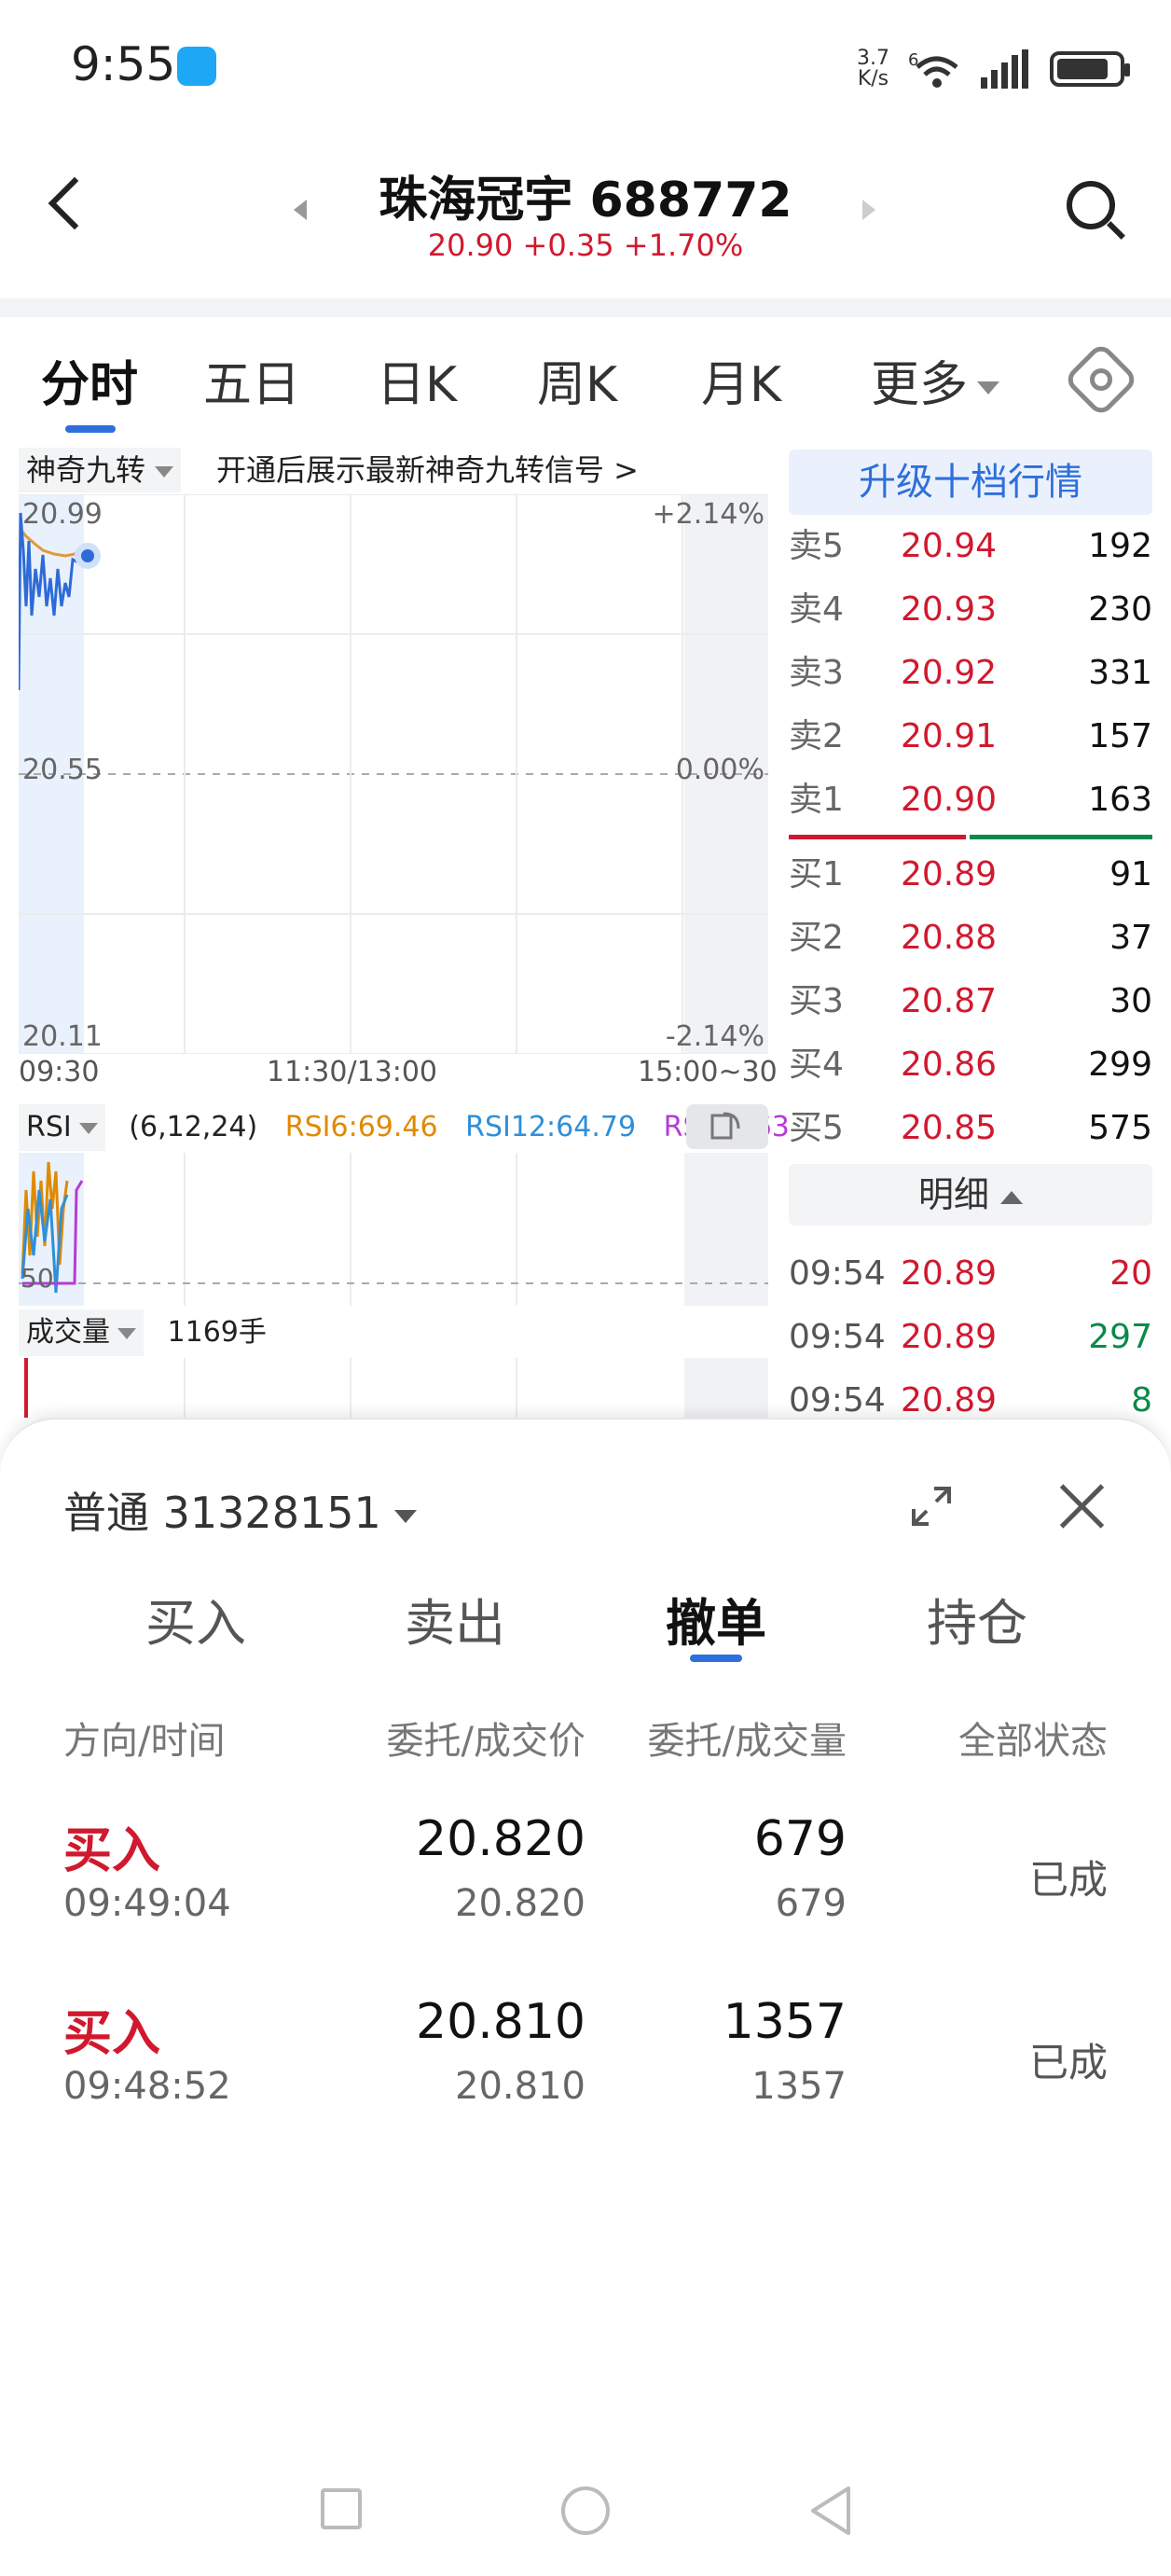  Describe the element at coordinates (716, 1618) in the screenshot. I see `tab-cancel-order: 撤单` at that location.